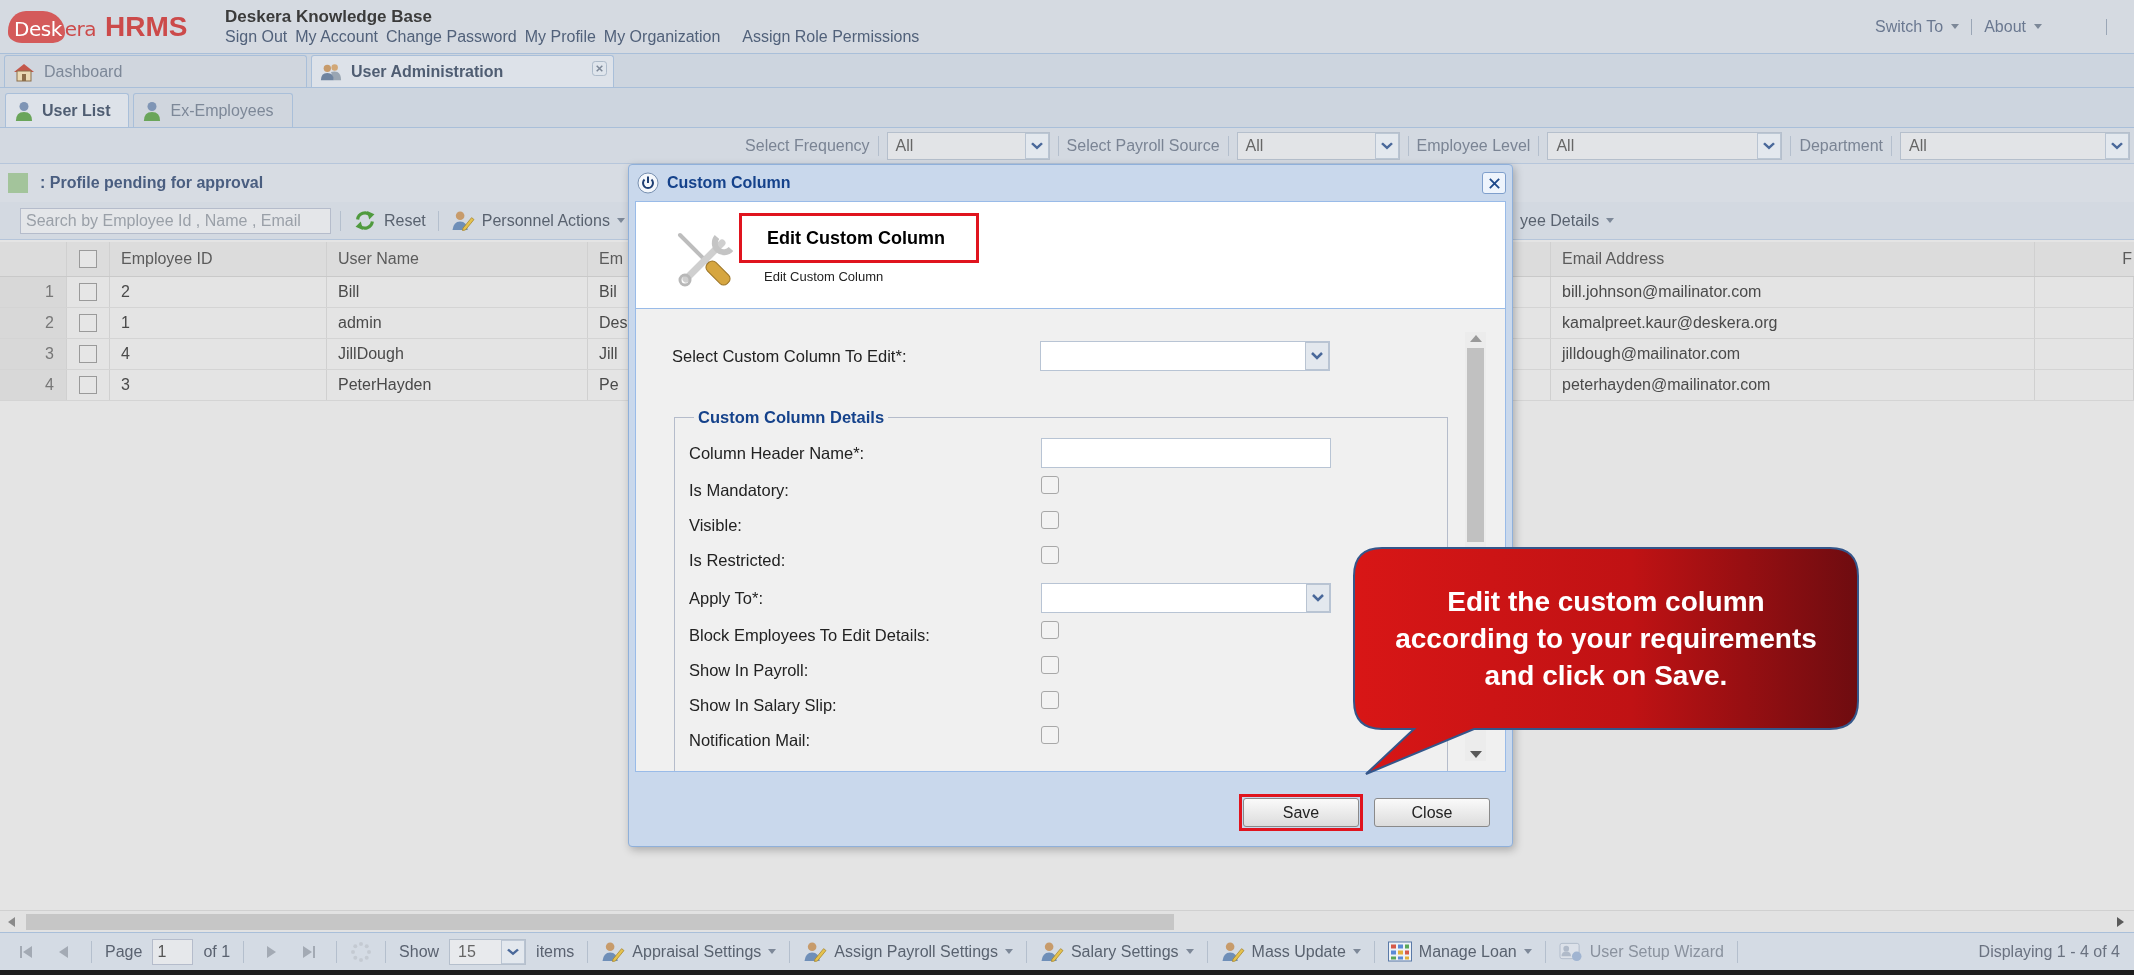 The height and width of the screenshot is (975, 2134). What do you see at coordinates (729, 183) in the screenshot?
I see `dialog-title: Custom Column` at bounding box center [729, 183].